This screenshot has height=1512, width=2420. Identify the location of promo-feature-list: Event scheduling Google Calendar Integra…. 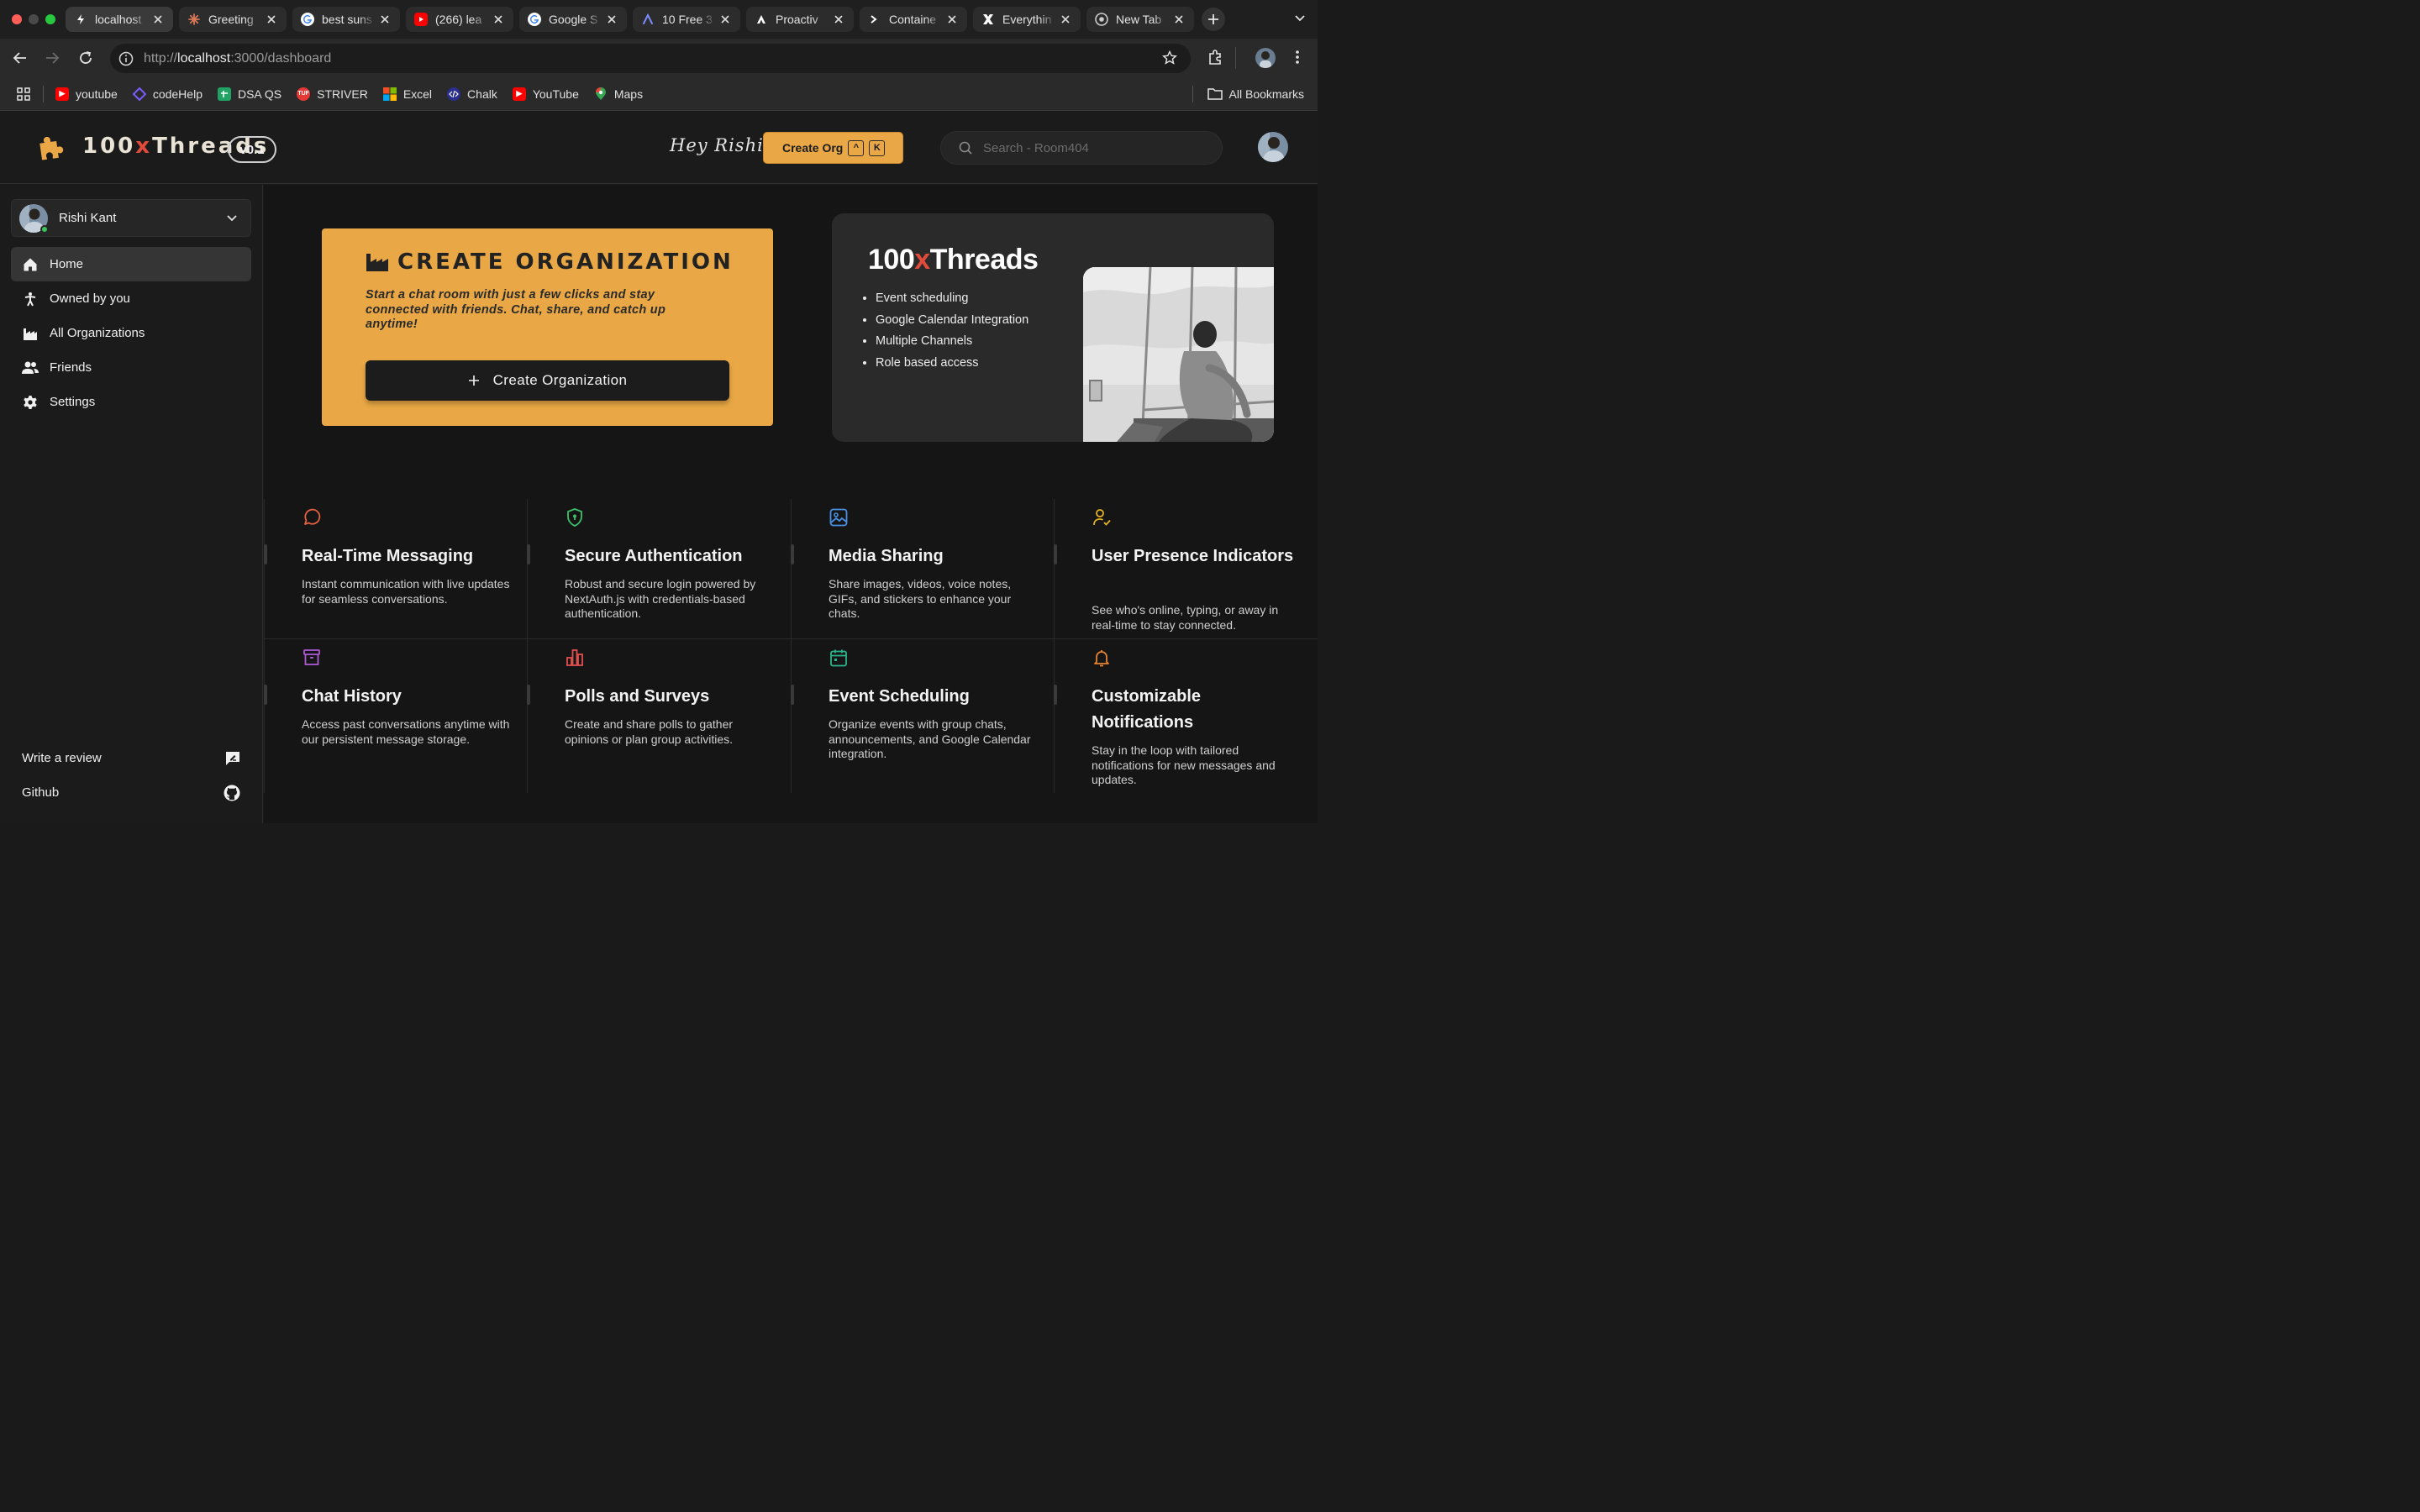
(952, 334).